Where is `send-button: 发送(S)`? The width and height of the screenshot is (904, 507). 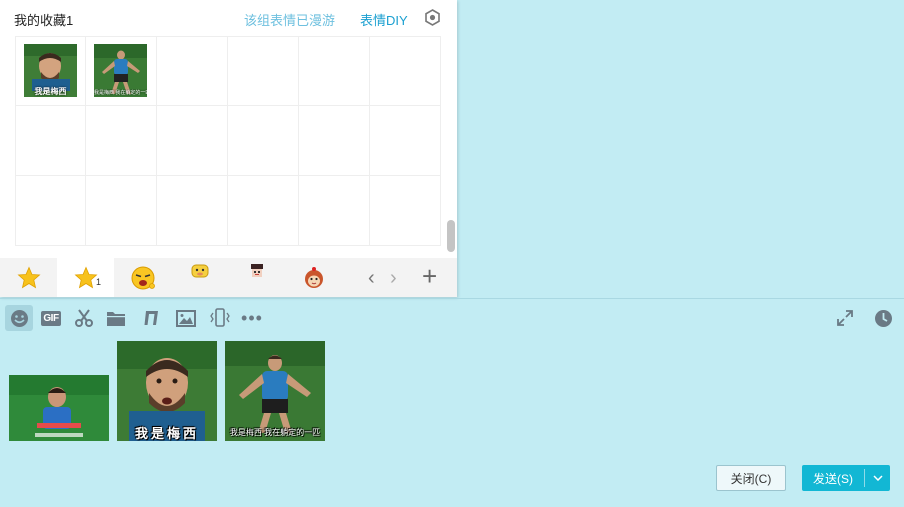
send-button: 发送(S) is located at coordinates (833, 478).